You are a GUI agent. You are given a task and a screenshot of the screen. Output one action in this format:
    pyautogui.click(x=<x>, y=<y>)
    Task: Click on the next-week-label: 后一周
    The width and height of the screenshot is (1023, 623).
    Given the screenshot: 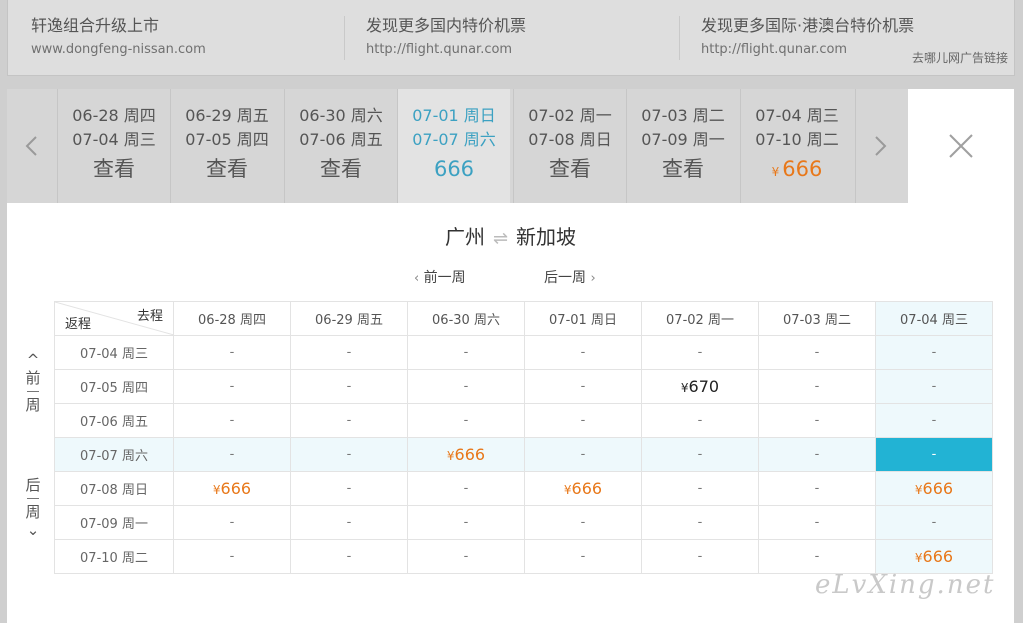 What is the action you would take?
    pyautogui.click(x=565, y=278)
    